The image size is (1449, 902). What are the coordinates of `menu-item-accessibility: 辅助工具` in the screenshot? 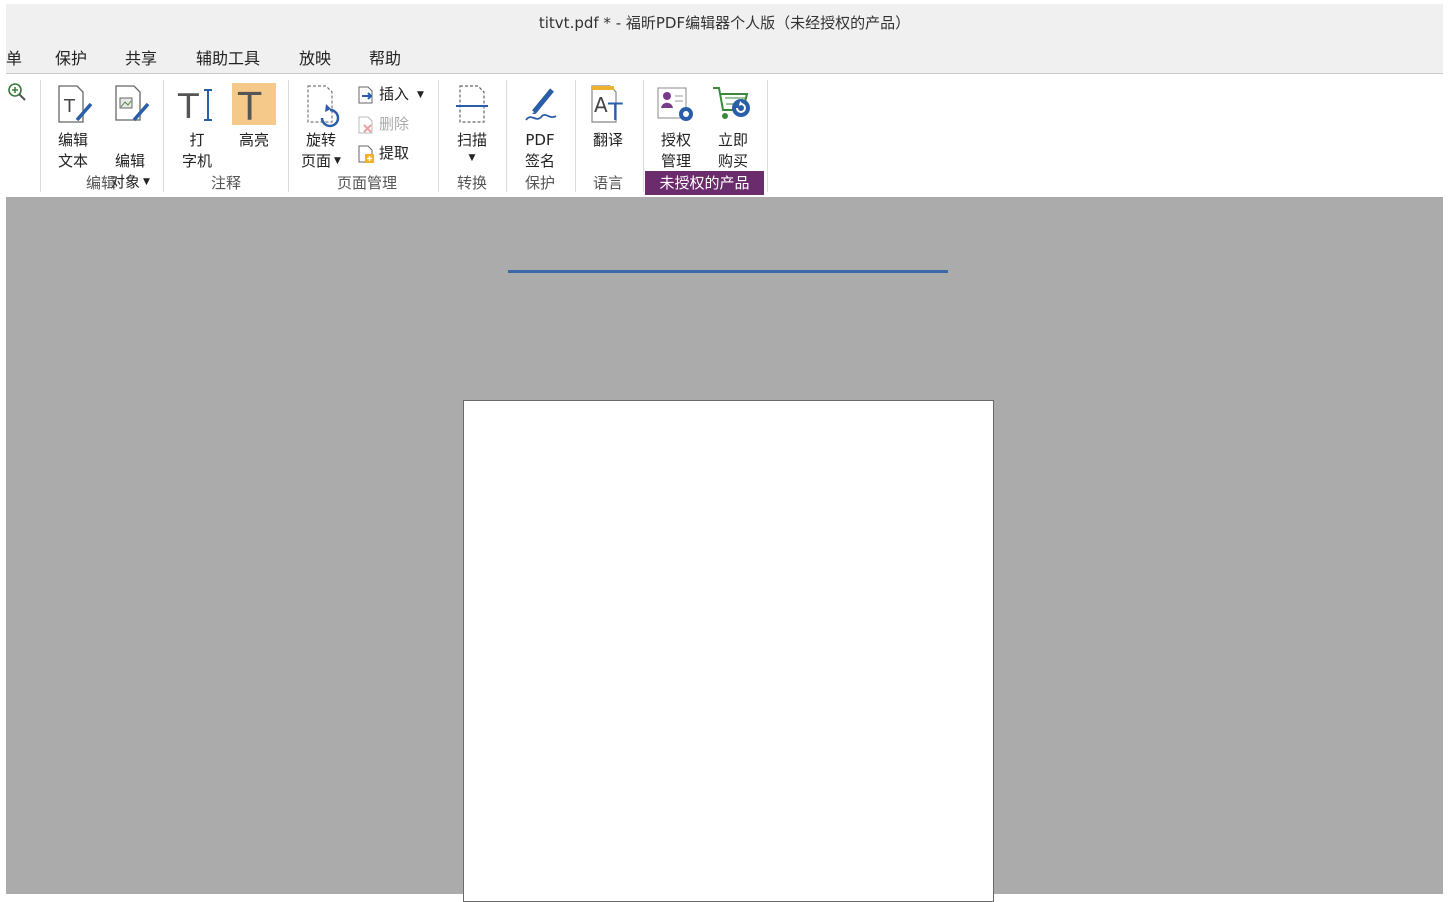 It's located at (228, 57).